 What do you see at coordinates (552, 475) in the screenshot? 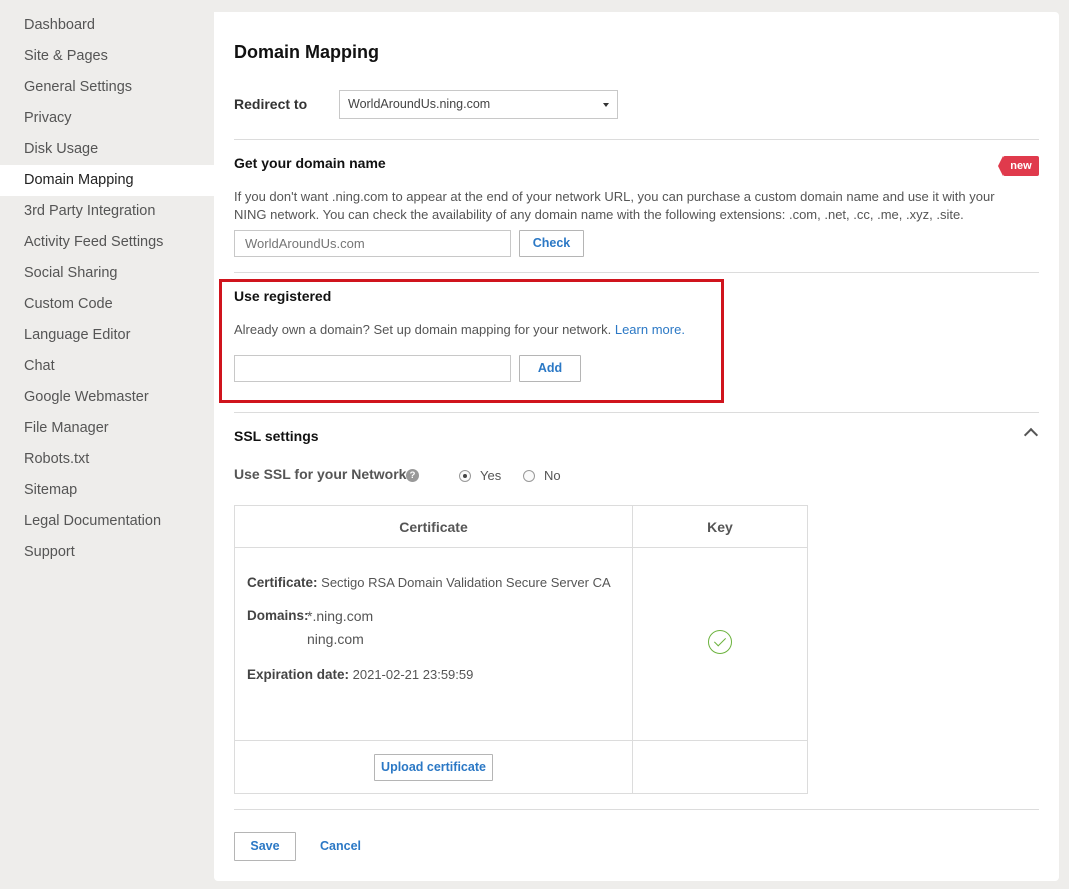
I see `ssl-no-label: No` at bounding box center [552, 475].